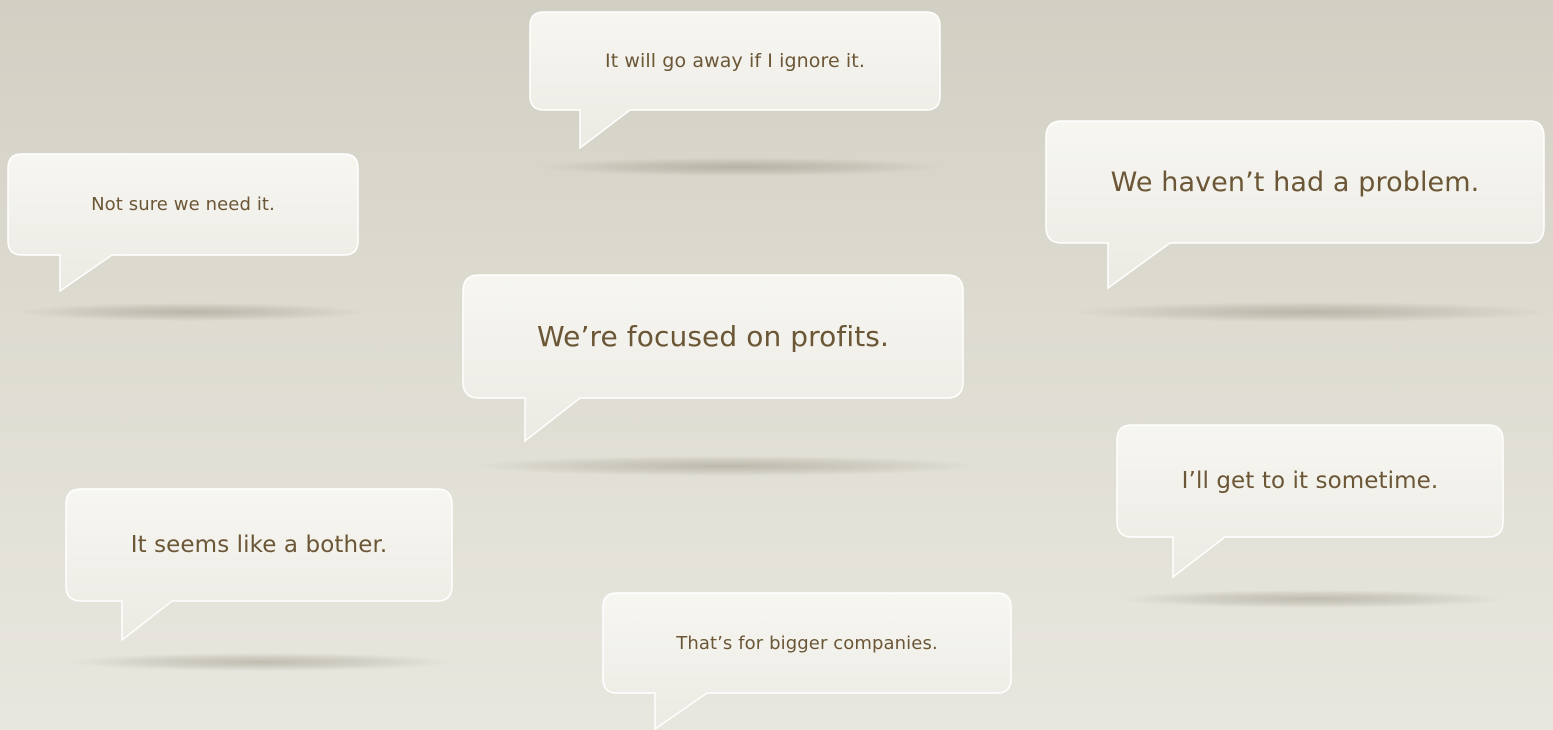  Describe the element at coordinates (713, 336) in the screenshot. I see `bubble-text: We’re focused on profits.` at that location.